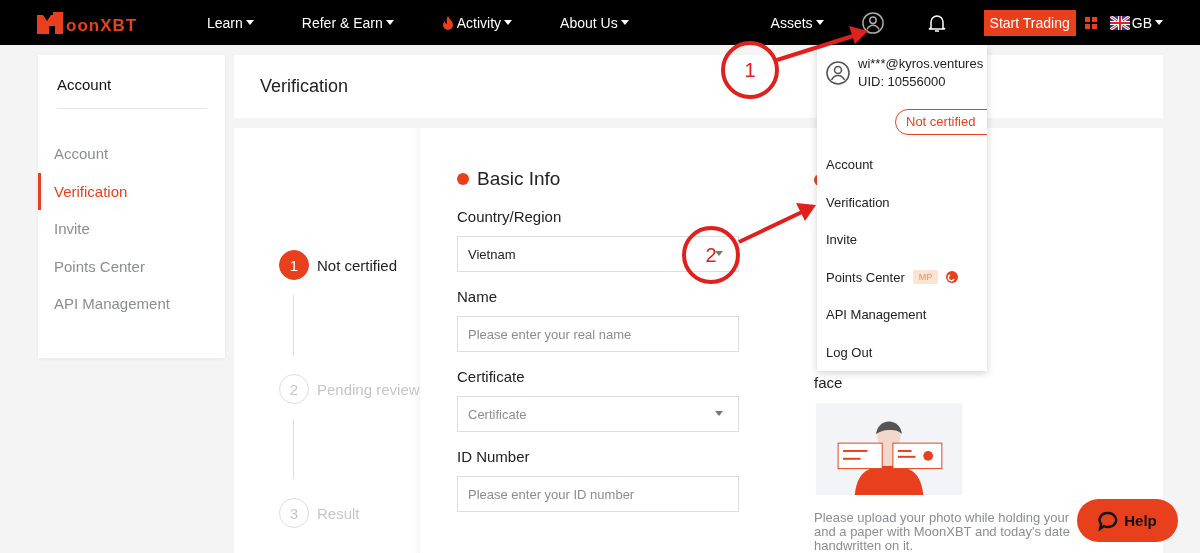  Describe the element at coordinates (368, 389) in the screenshot. I see `step-label: Pending review` at that location.